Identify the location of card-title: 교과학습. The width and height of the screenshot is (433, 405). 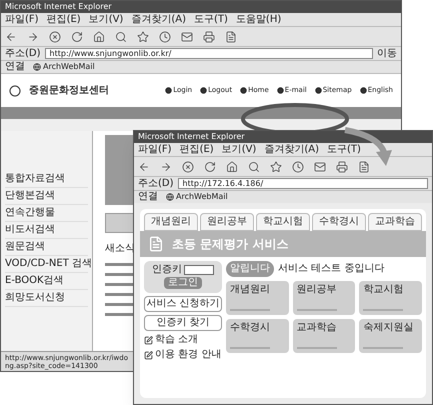
(316, 328).